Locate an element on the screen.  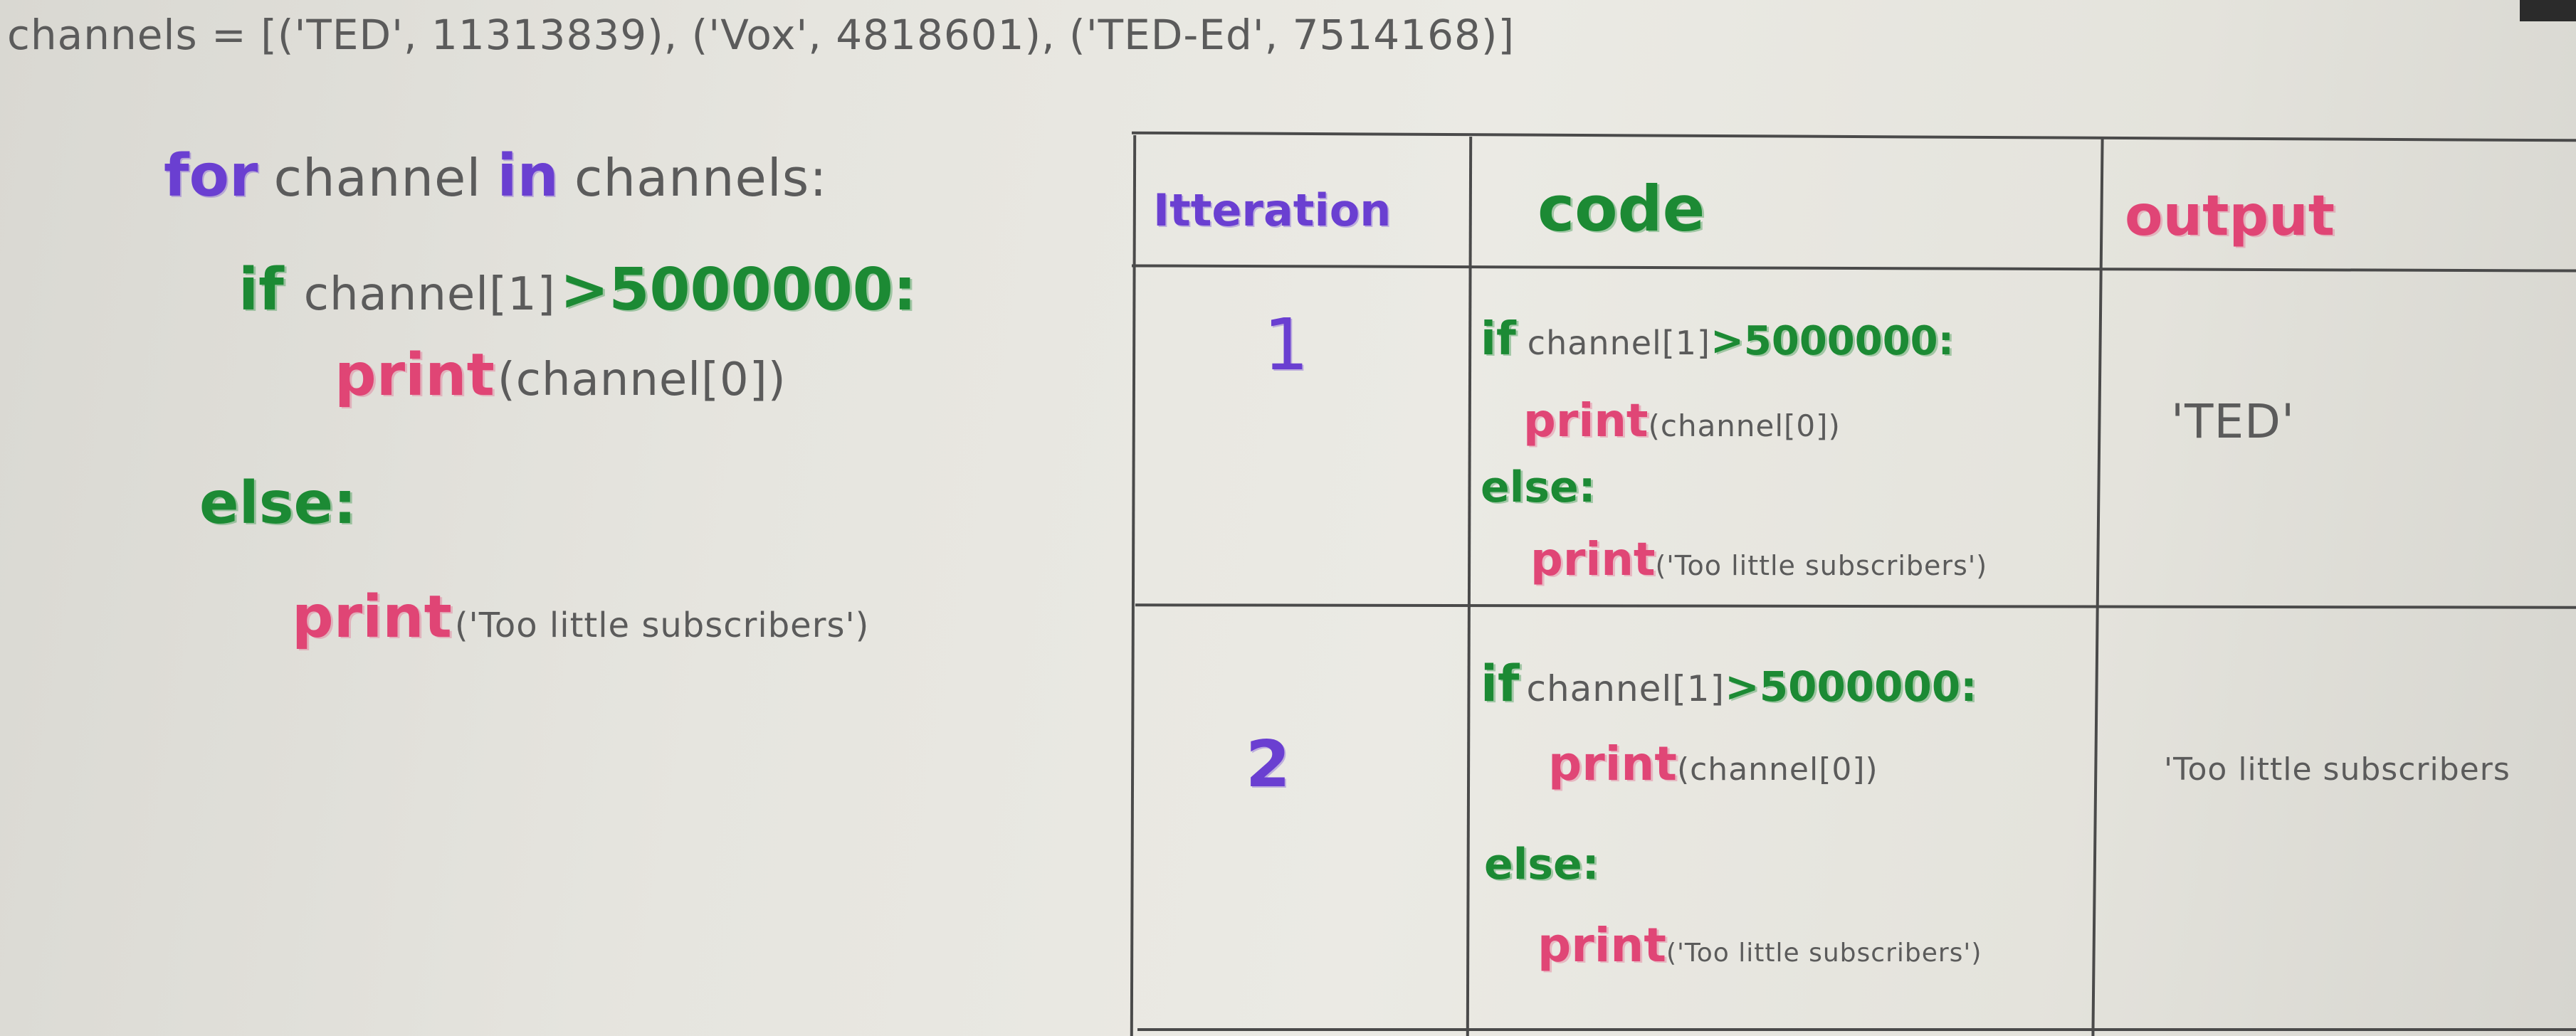
print-argument: (channel[0]) is located at coordinates (642, 380).